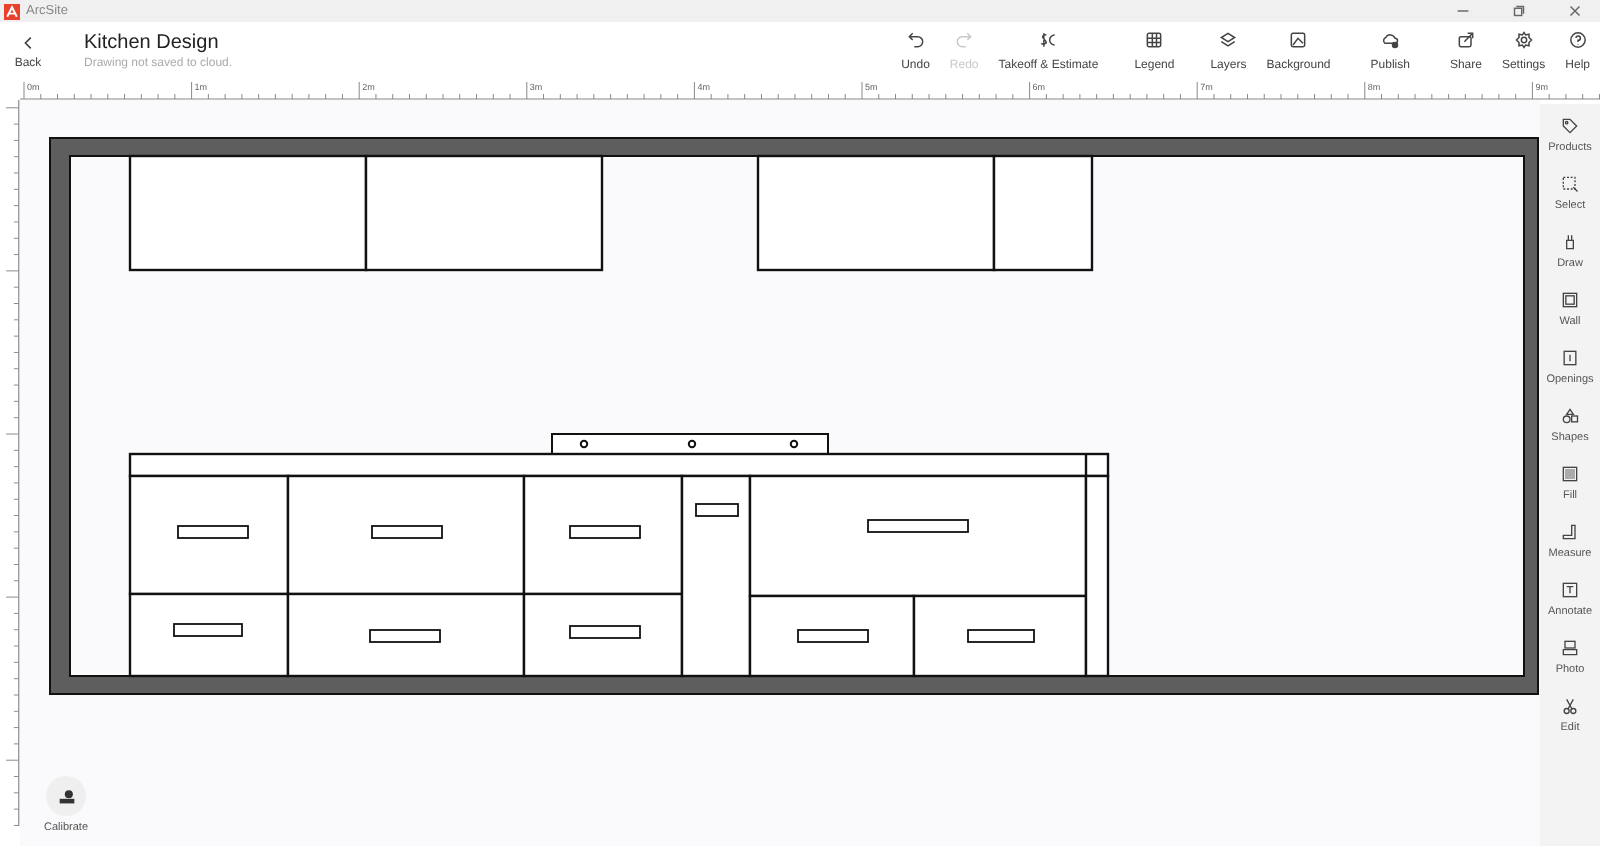  What do you see at coordinates (1465, 40) in the screenshot?
I see `share-icon` at bounding box center [1465, 40].